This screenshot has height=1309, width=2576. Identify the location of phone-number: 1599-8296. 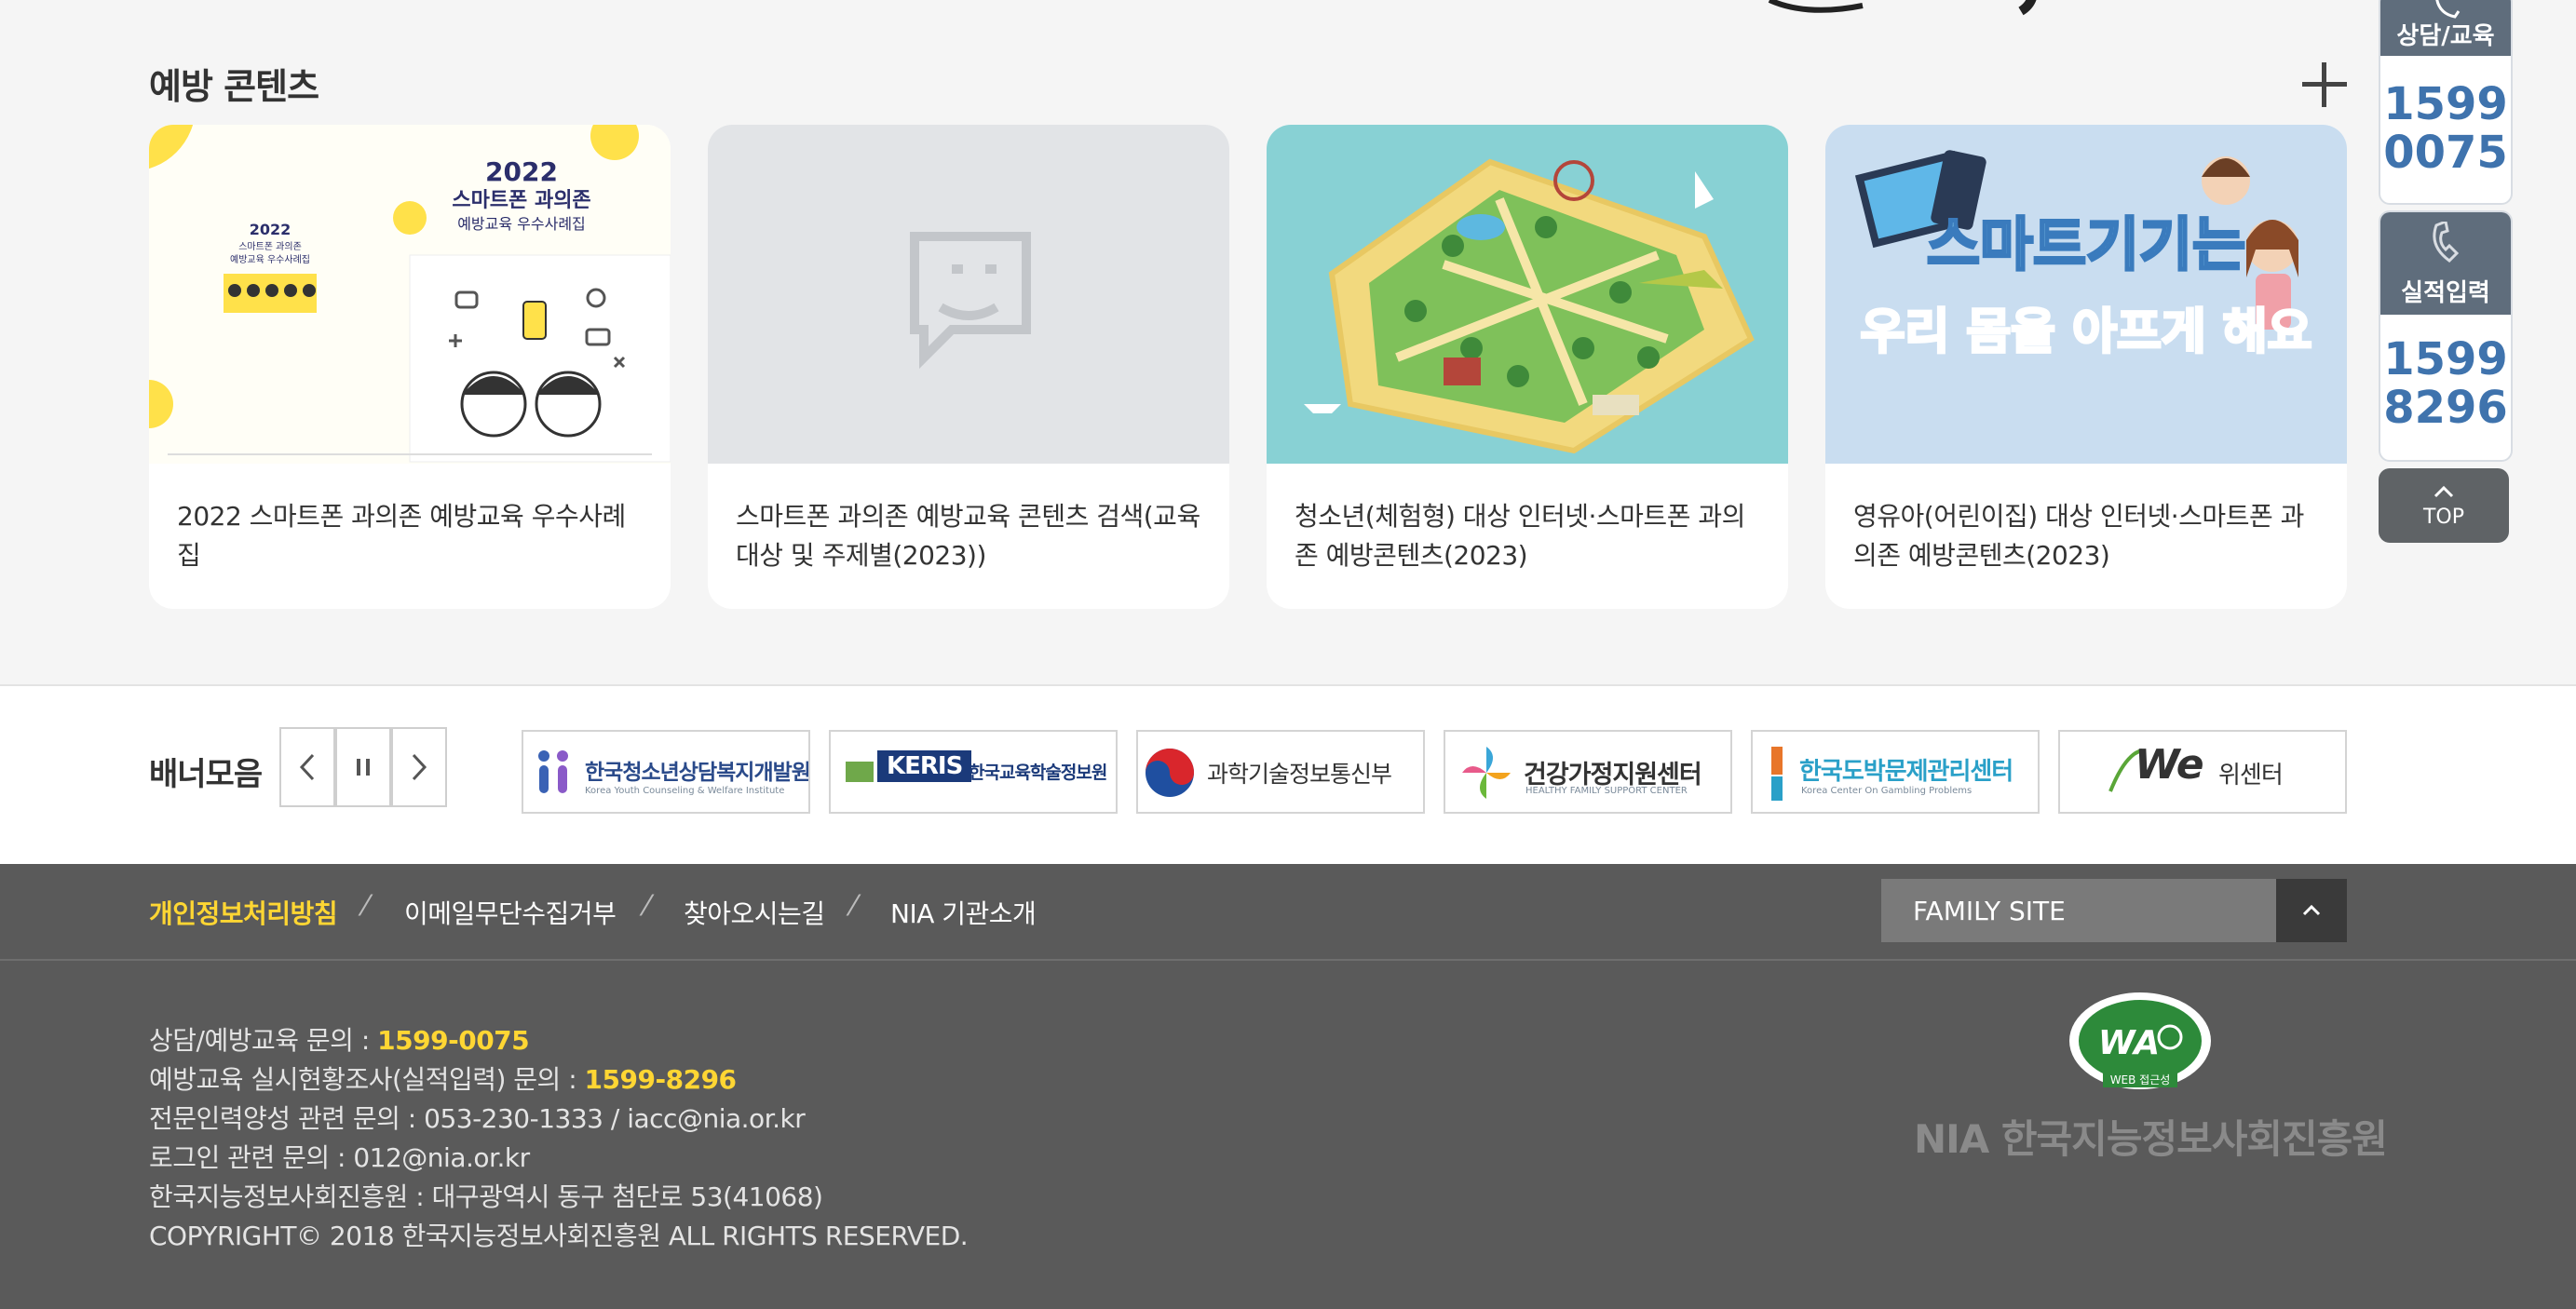
(660, 1079).